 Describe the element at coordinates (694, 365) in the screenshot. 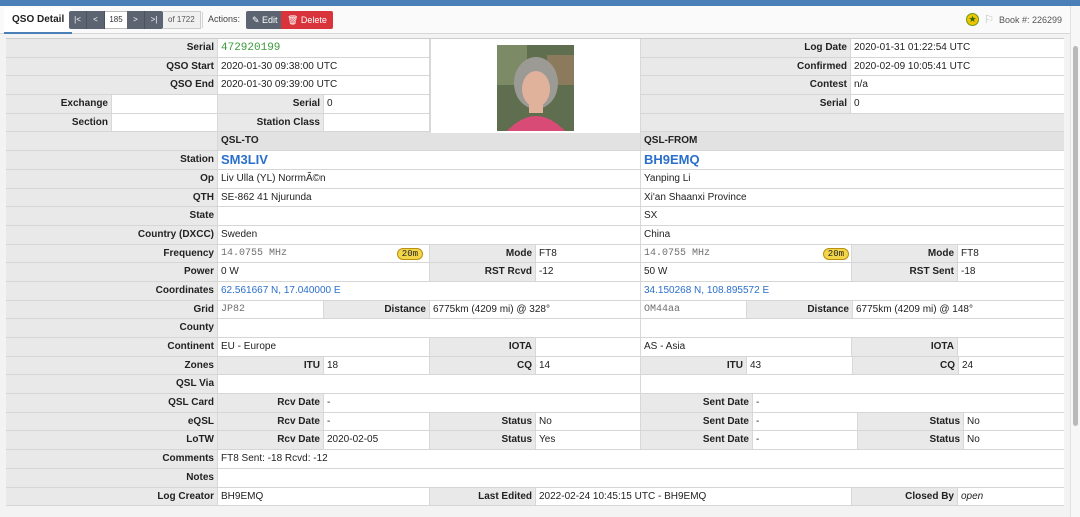

I see `itu-label: ITU` at that location.